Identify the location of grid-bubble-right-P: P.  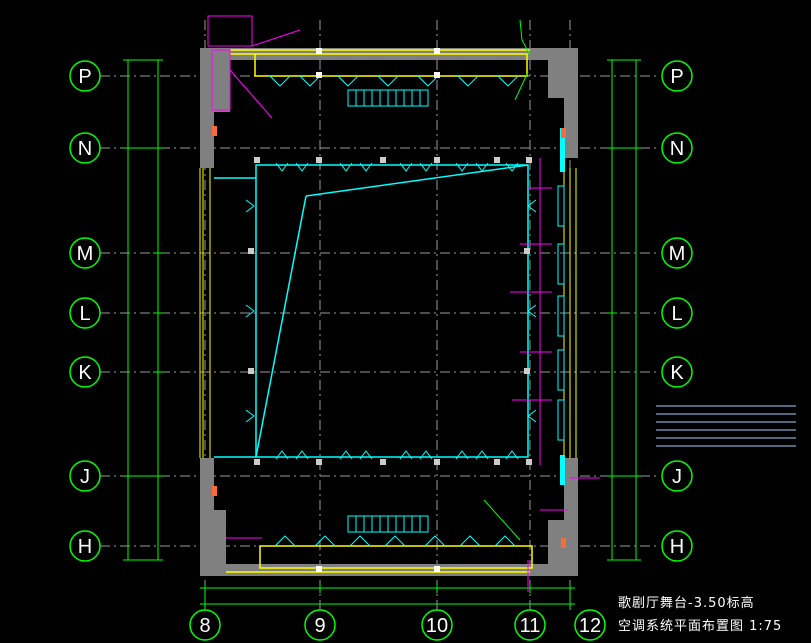
(676, 77).